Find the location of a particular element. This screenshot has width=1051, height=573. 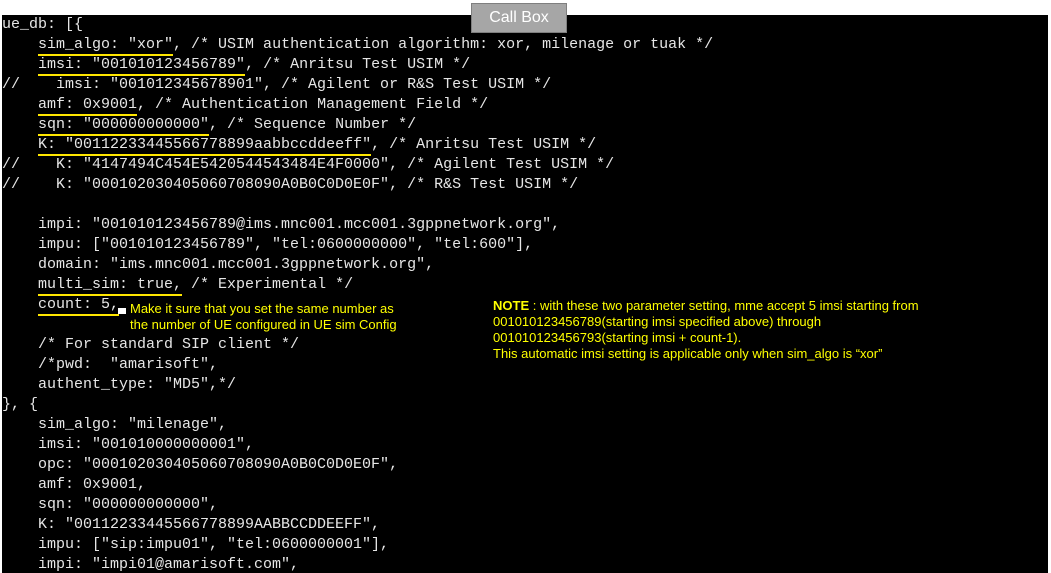

code-text: sim_algo: "milenage", is located at coordinates (115, 424).